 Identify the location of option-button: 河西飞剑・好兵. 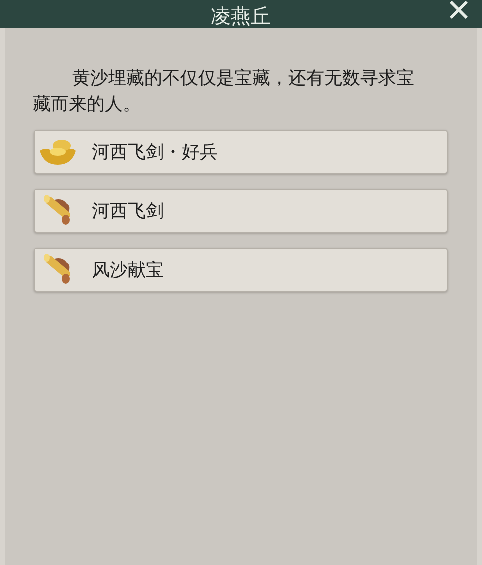
(241, 152).